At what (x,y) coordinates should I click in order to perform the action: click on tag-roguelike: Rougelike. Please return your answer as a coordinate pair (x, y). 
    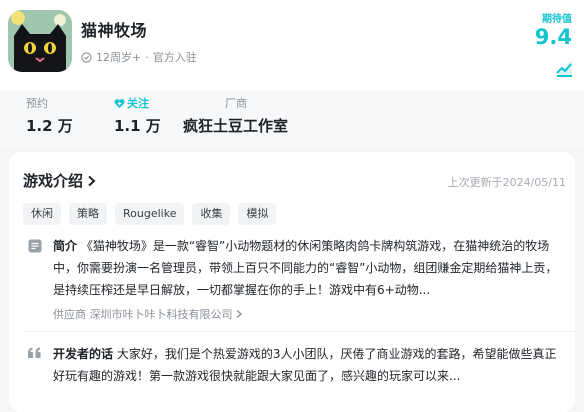
    Looking at the image, I should click on (150, 214).